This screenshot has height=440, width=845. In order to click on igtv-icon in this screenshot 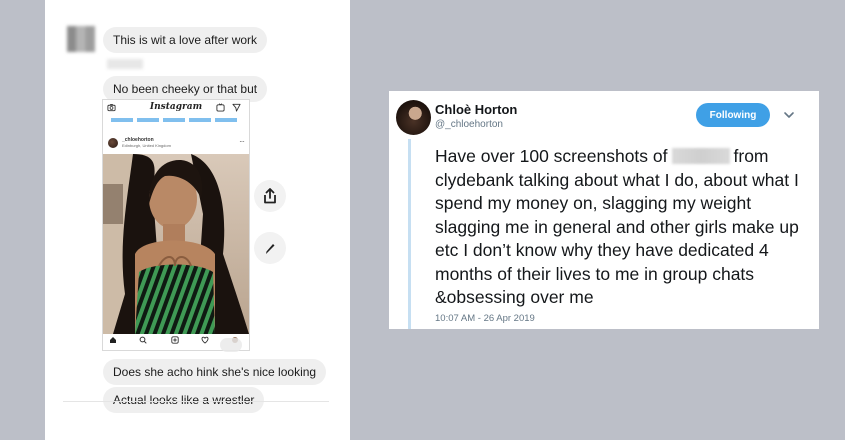, I will do `click(220, 107)`.